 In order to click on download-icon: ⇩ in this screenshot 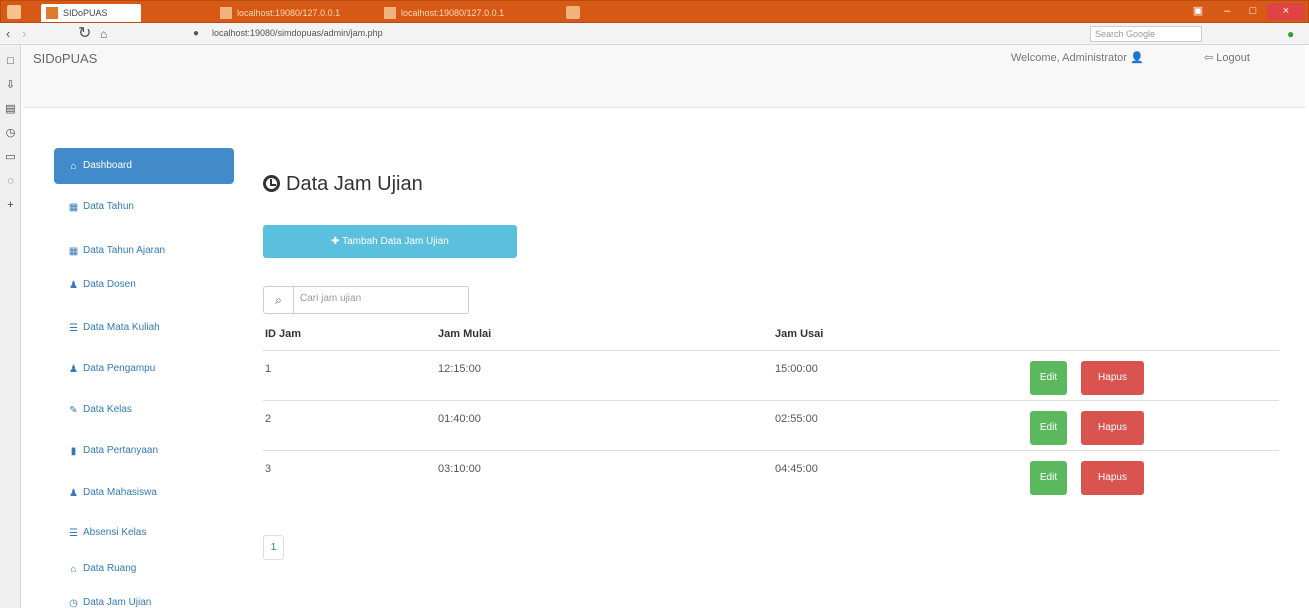, I will do `click(10, 85)`.